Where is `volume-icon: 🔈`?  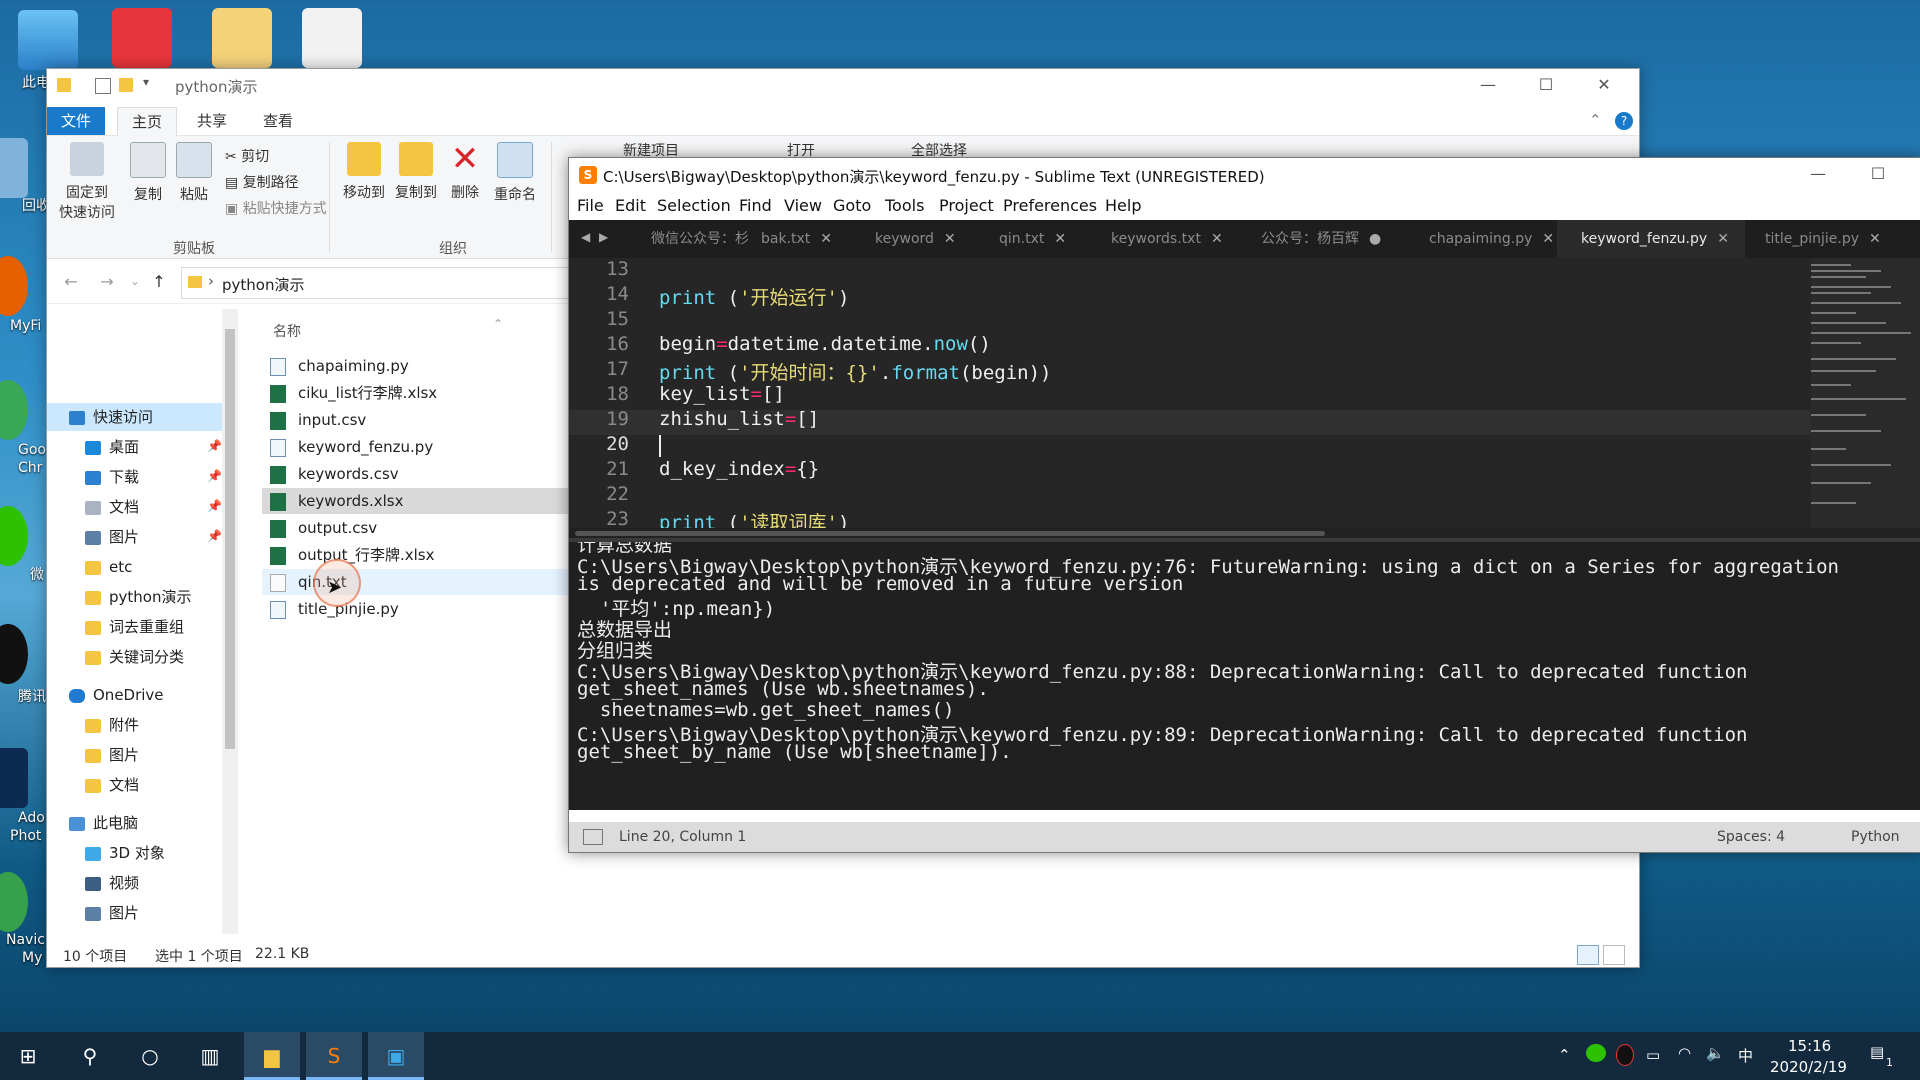
volume-icon: 🔈 is located at coordinates (1715, 1053).